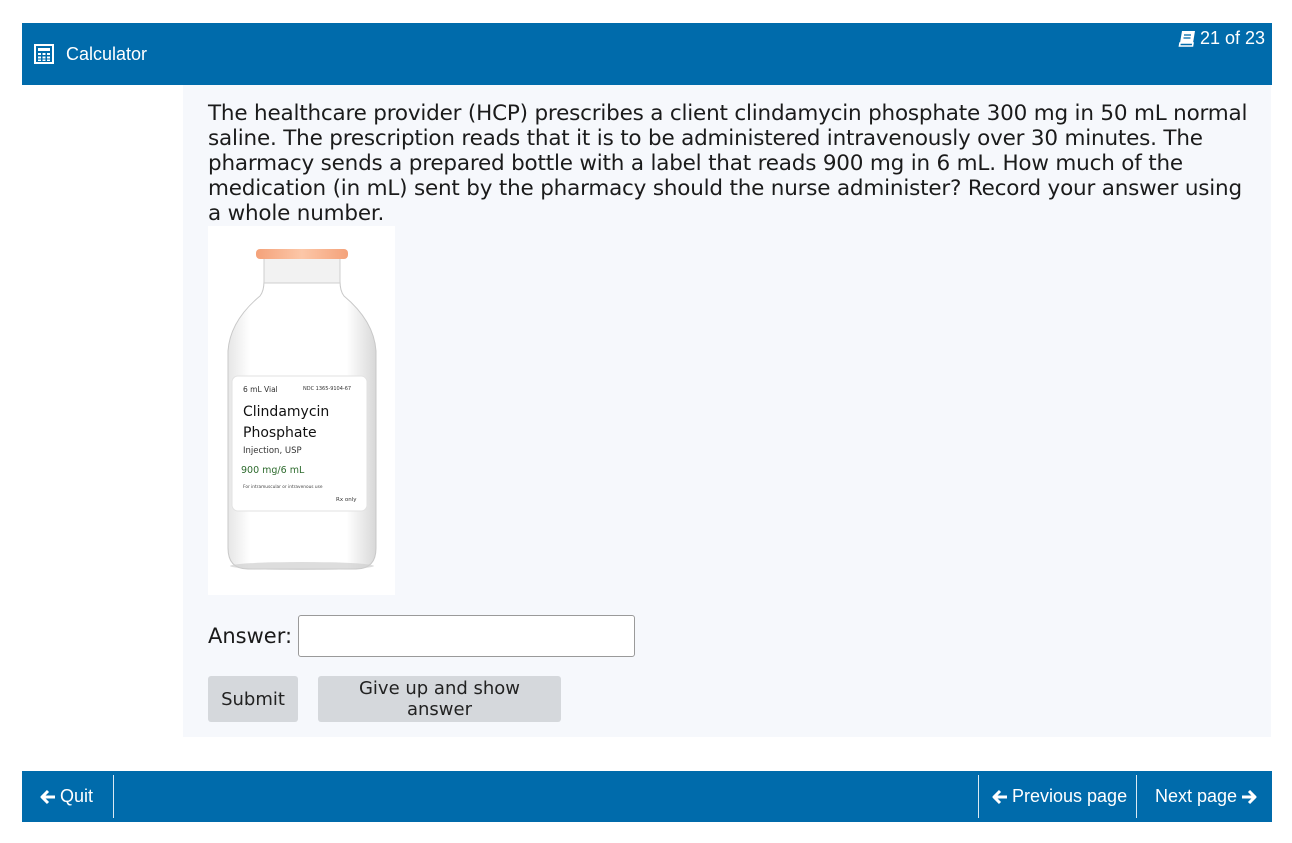 The image size is (1292, 843). Describe the element at coordinates (647, 796) in the screenshot. I see `bottom-nav-bar: Quit Previous page Next page` at that location.